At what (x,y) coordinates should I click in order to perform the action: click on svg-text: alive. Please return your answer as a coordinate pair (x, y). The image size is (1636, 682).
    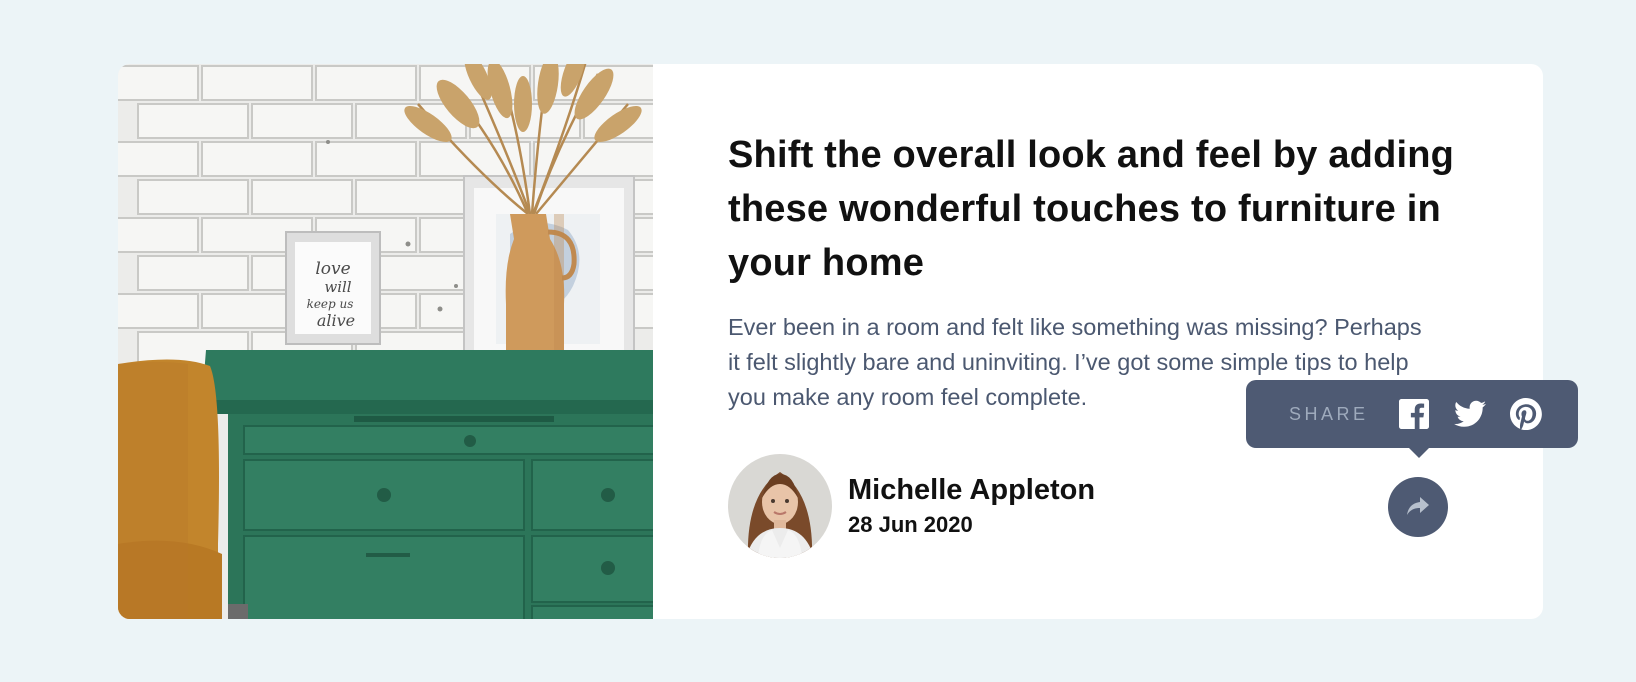
    Looking at the image, I should click on (336, 320).